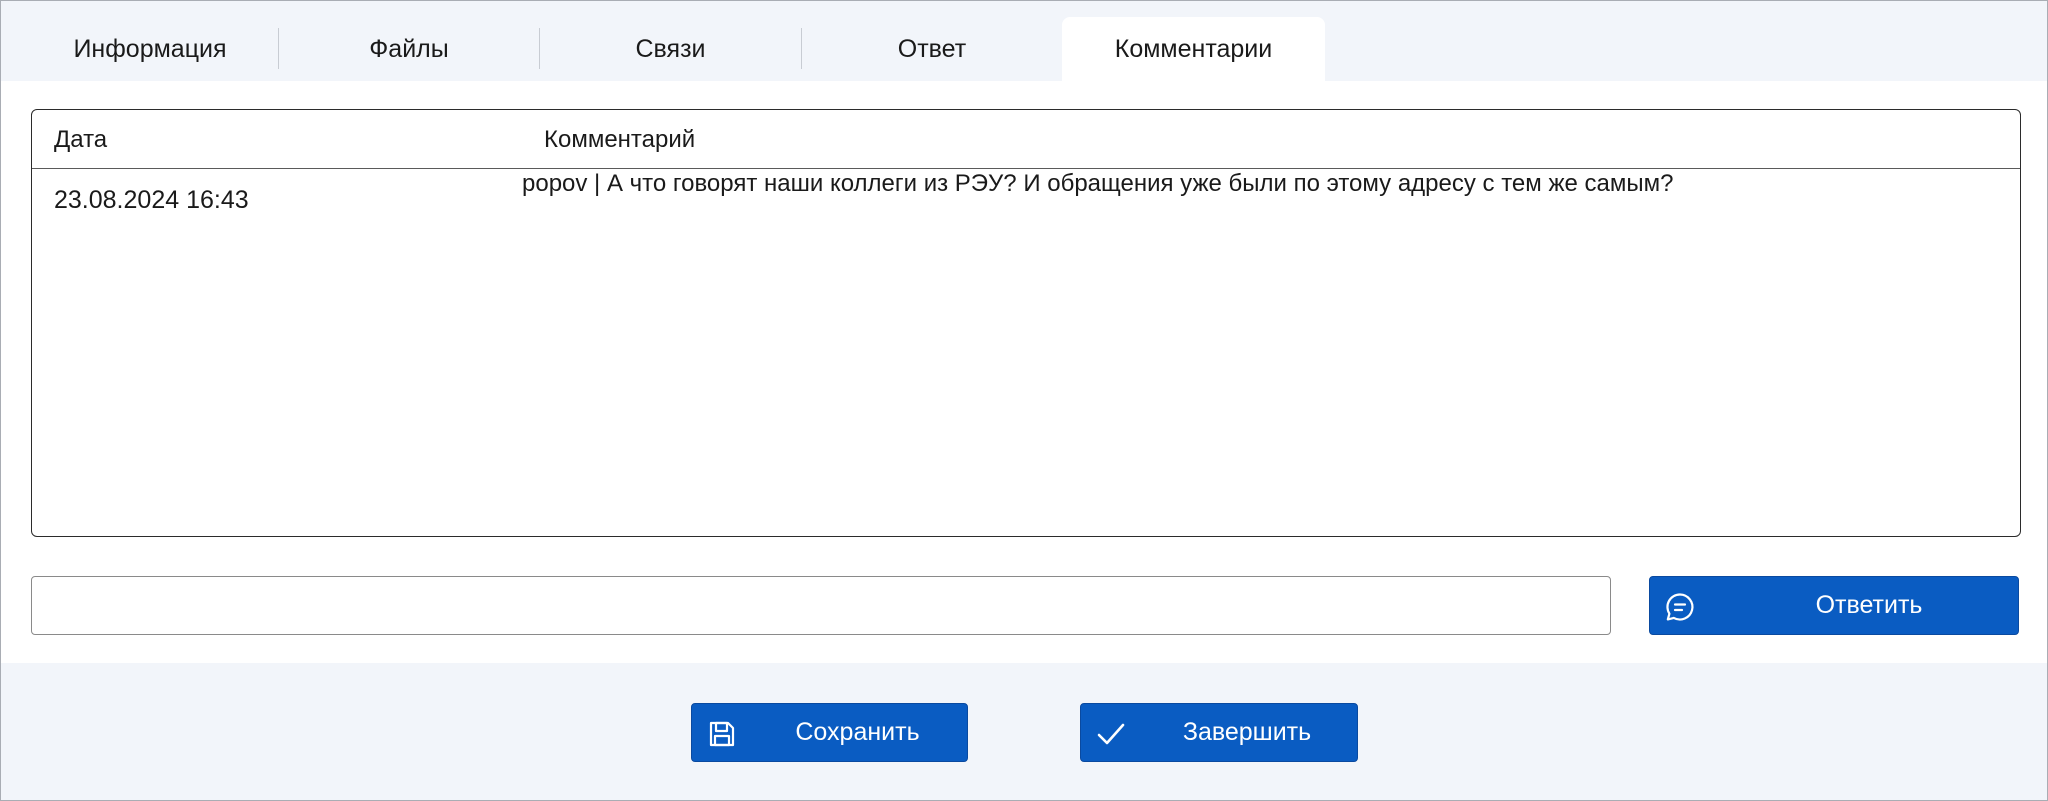 The image size is (2048, 801). I want to click on reply-button: Ответить, so click(1834, 605).